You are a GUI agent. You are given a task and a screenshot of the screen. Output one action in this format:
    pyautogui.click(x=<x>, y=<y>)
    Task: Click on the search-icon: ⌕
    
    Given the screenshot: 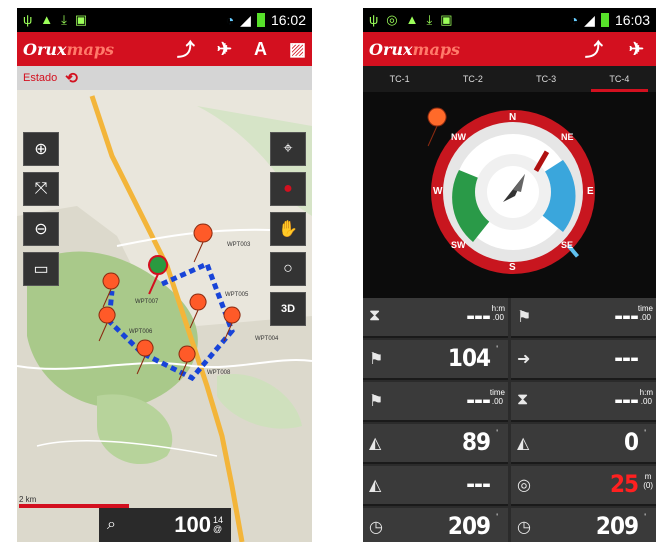 What is the action you would take?
    pyautogui.click(x=111, y=524)
    